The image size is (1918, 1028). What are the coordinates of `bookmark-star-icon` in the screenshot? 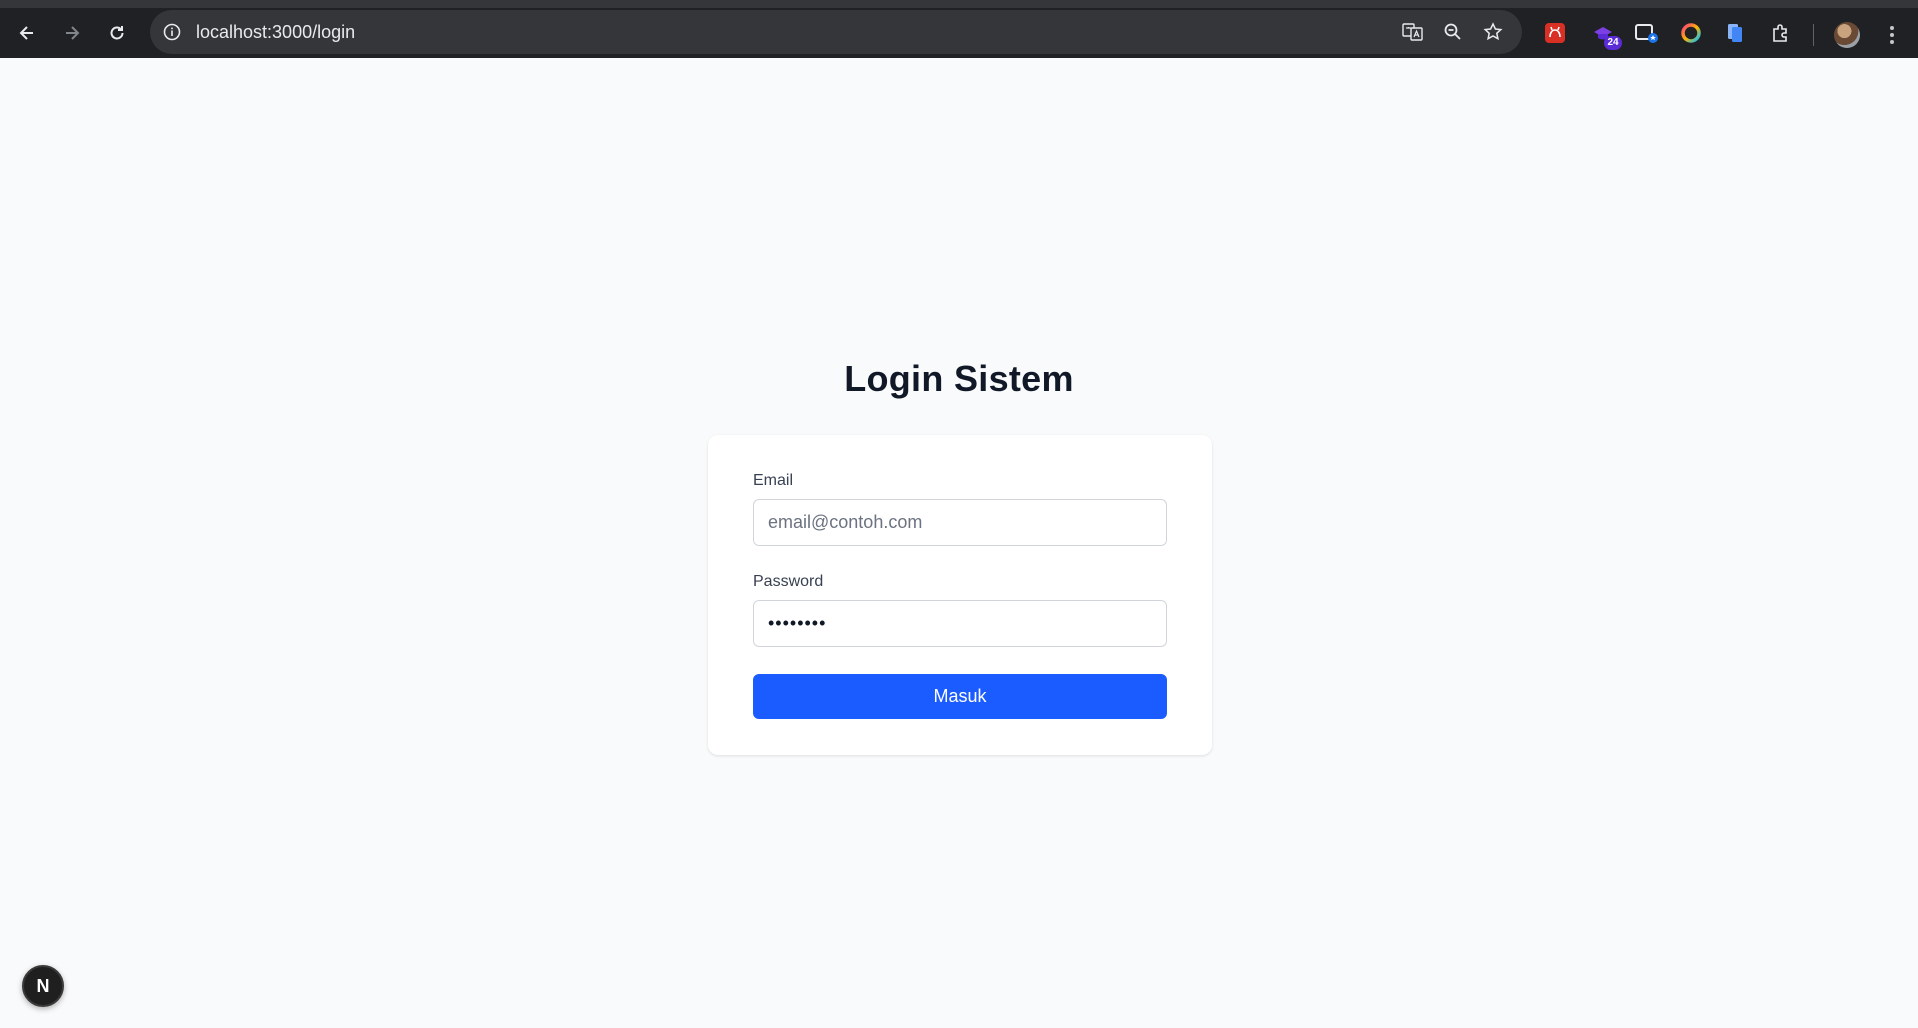 It's located at (1493, 32).